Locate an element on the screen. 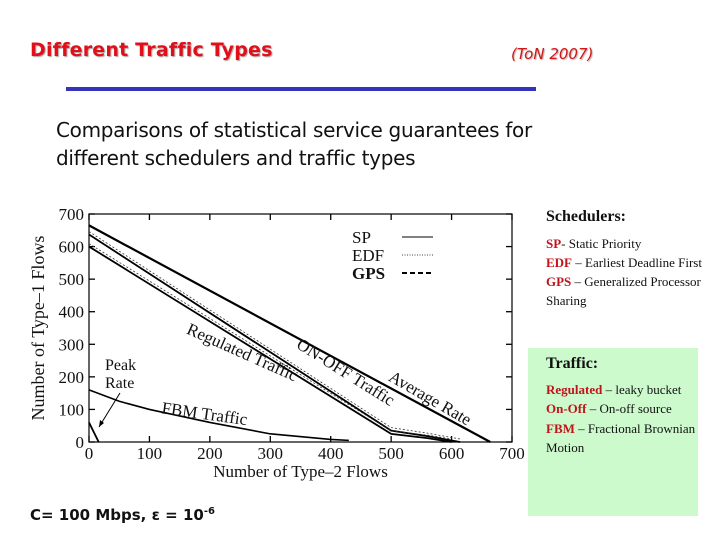 The image size is (720, 540). series-line-peak-rate is located at coordinates (94, 432).